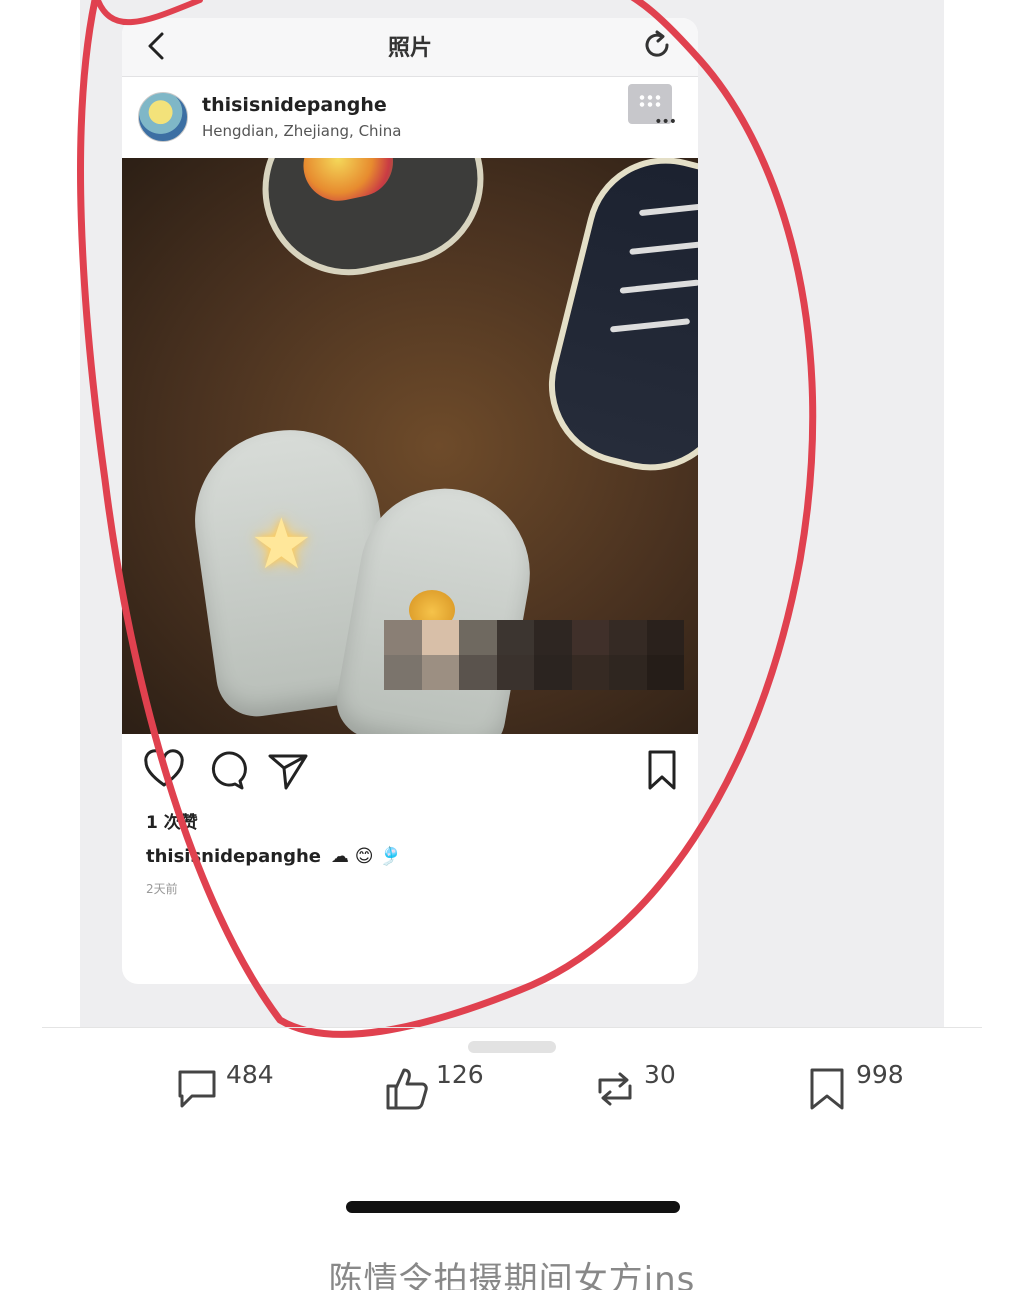 The width and height of the screenshot is (1024, 1290). Describe the element at coordinates (162, 889) in the screenshot. I see `post-time: 2天前` at that location.